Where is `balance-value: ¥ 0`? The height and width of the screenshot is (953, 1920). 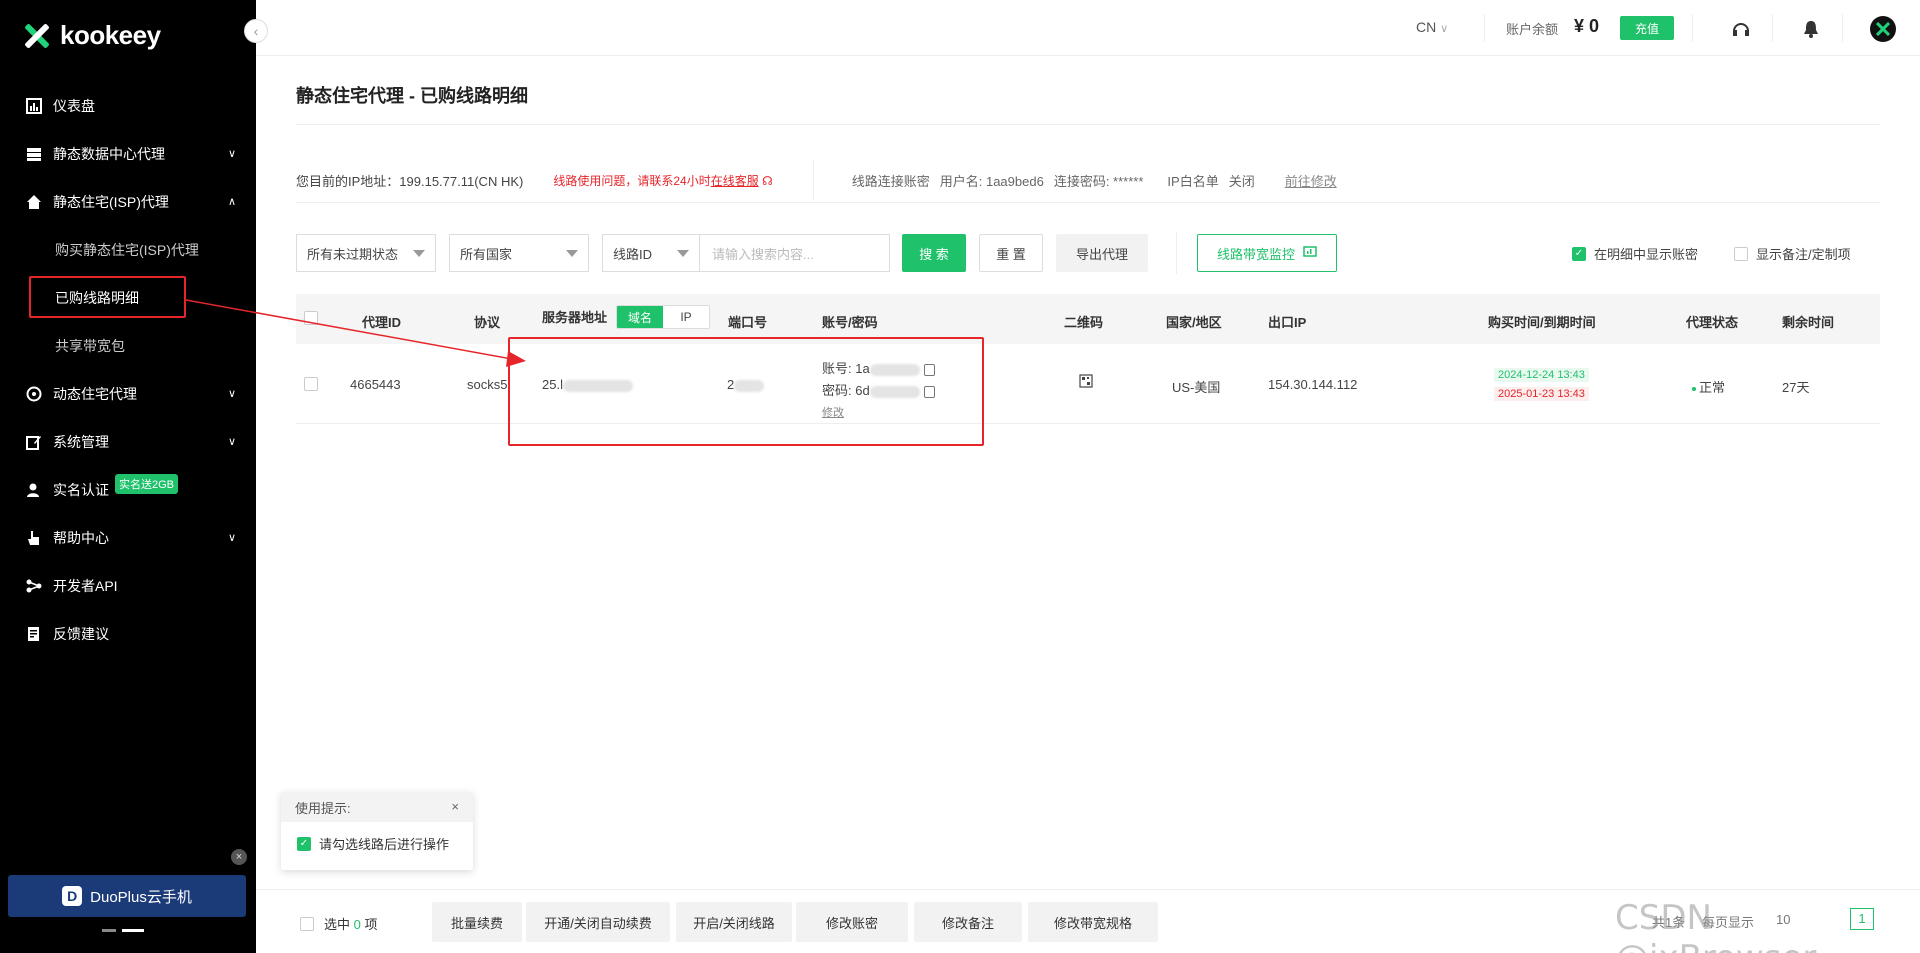
balance-value: ¥ 0 is located at coordinates (1587, 26).